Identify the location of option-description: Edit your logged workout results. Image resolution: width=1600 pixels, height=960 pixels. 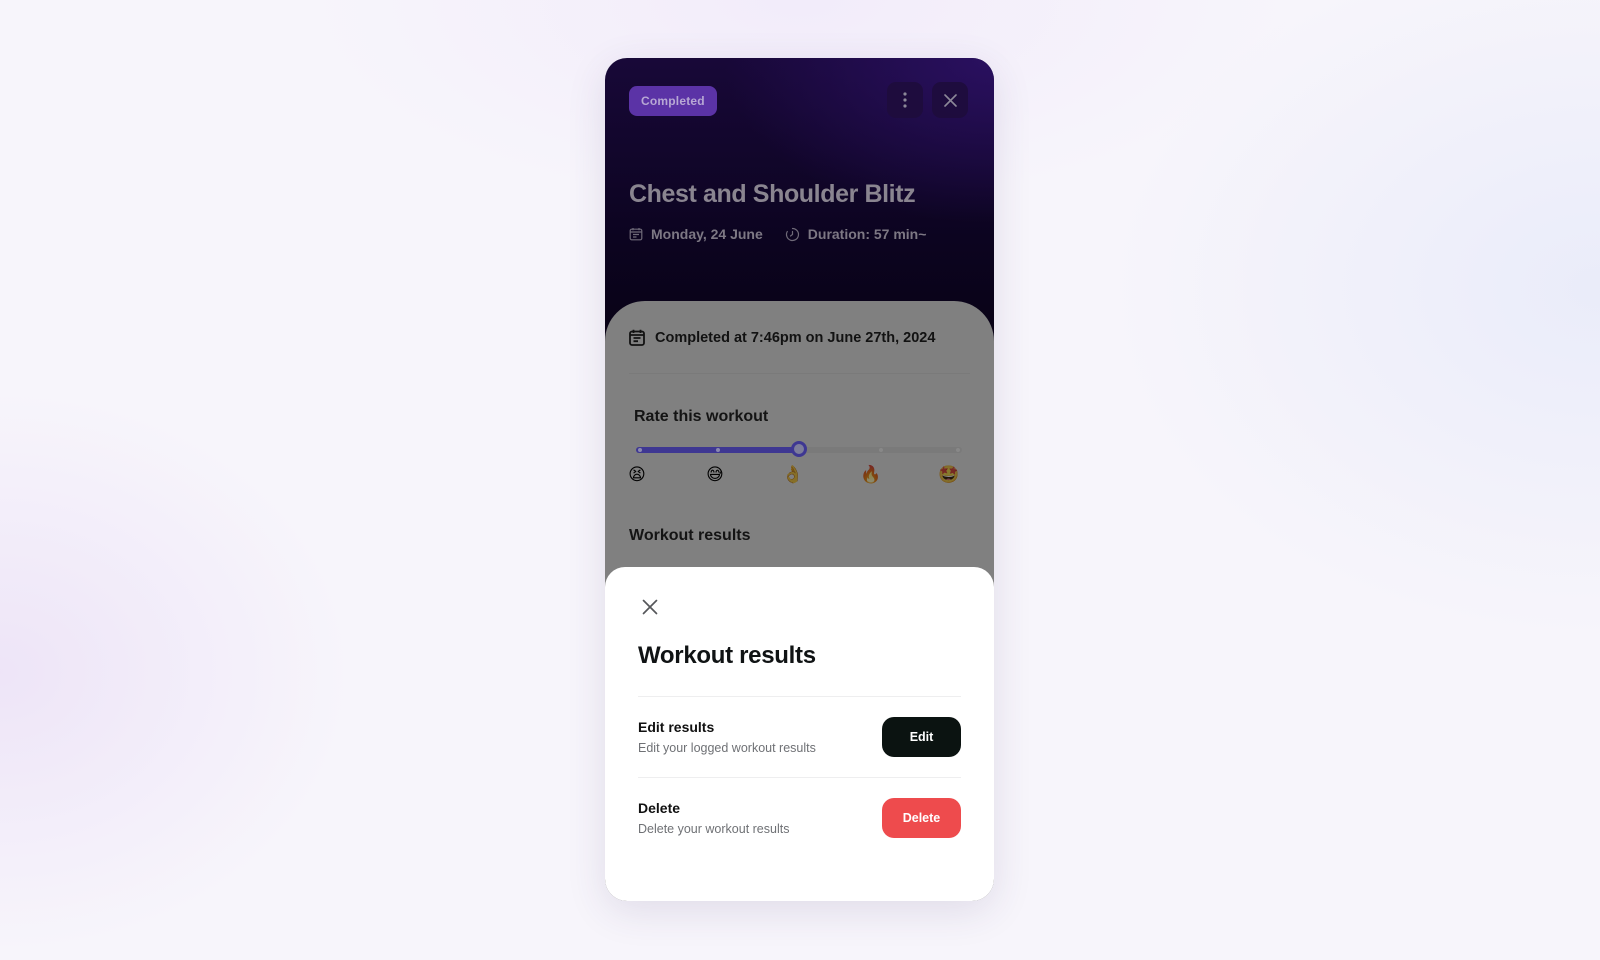
(727, 748).